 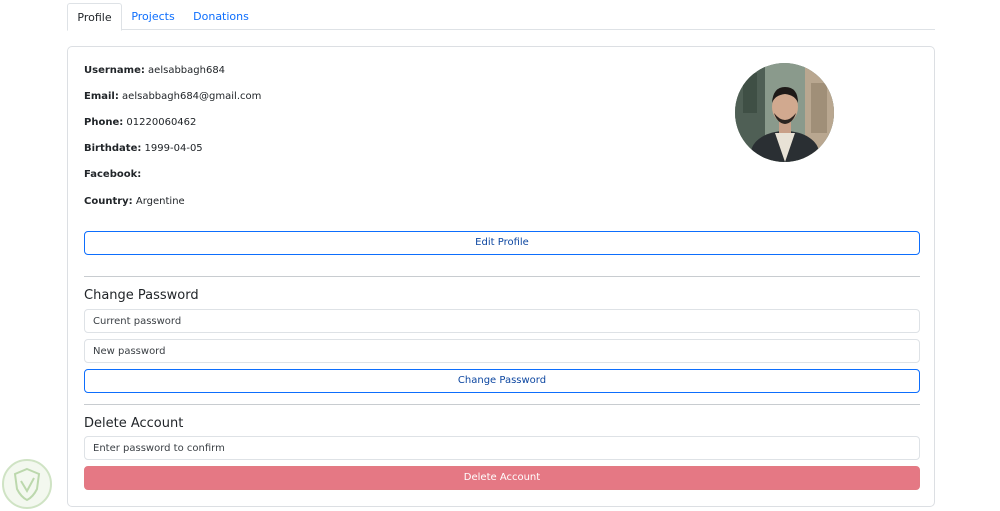 What do you see at coordinates (192, 96) in the screenshot?
I see `email-value: aelsabbagh684@gmail.com` at bounding box center [192, 96].